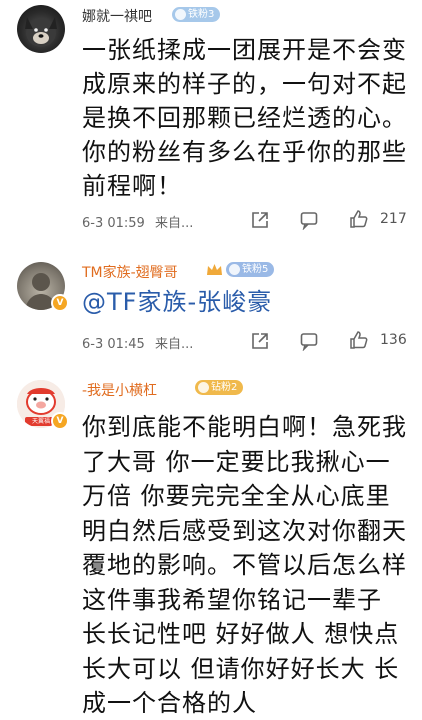 This screenshot has height=720, width=422. What do you see at coordinates (117, 16) in the screenshot?
I see `username: 娜就一祺吧` at bounding box center [117, 16].